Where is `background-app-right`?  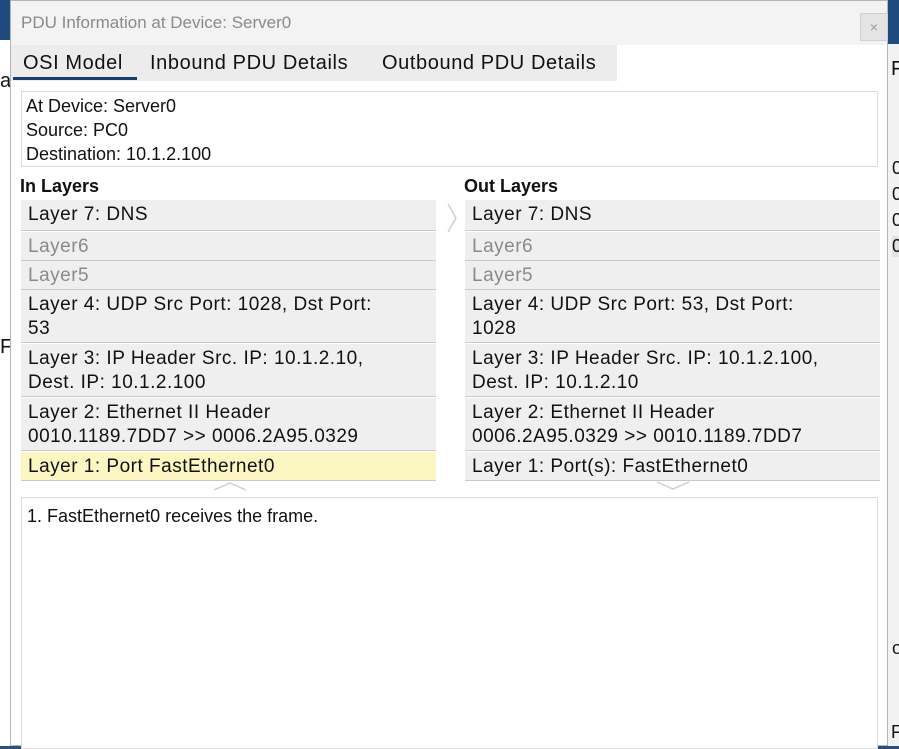
background-app-right is located at coordinates (893, 373).